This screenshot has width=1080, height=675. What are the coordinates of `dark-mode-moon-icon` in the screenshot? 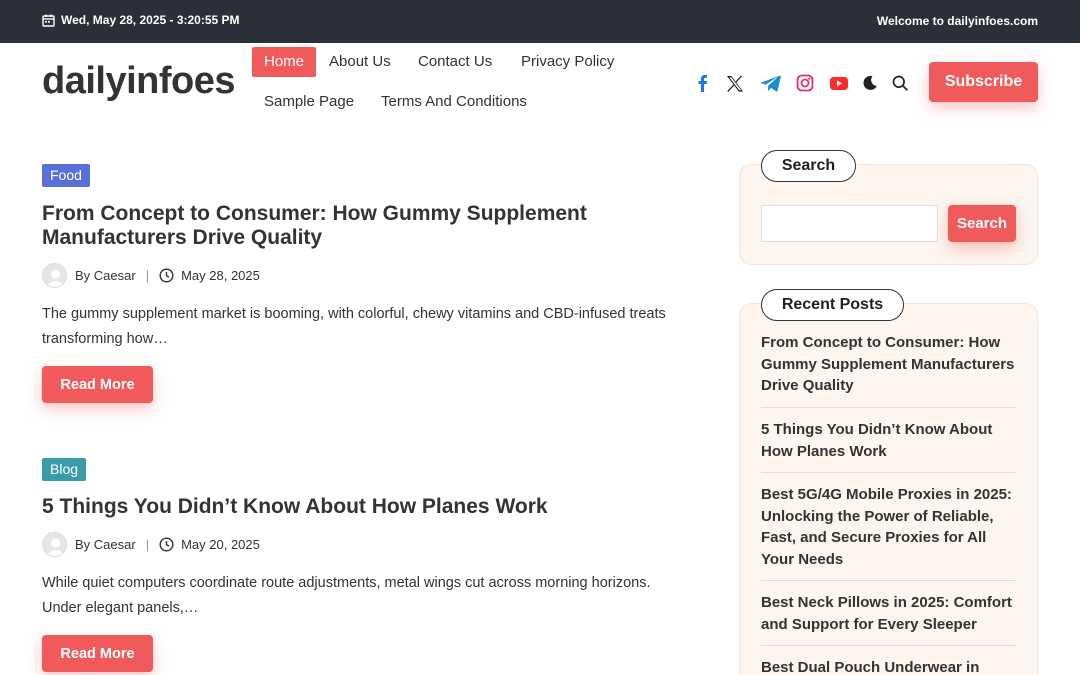 It's located at (870, 83).